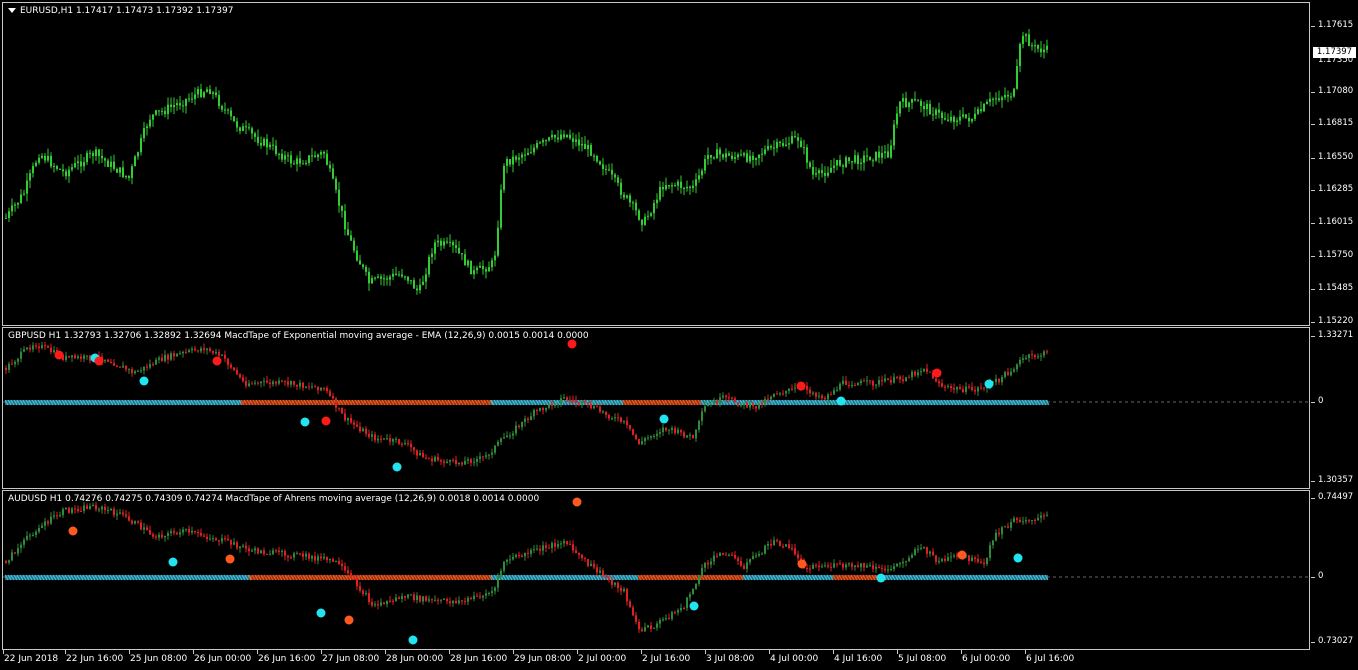  Describe the element at coordinates (12, 10) in the screenshot. I see `dropdown-triangle-icon` at that location.